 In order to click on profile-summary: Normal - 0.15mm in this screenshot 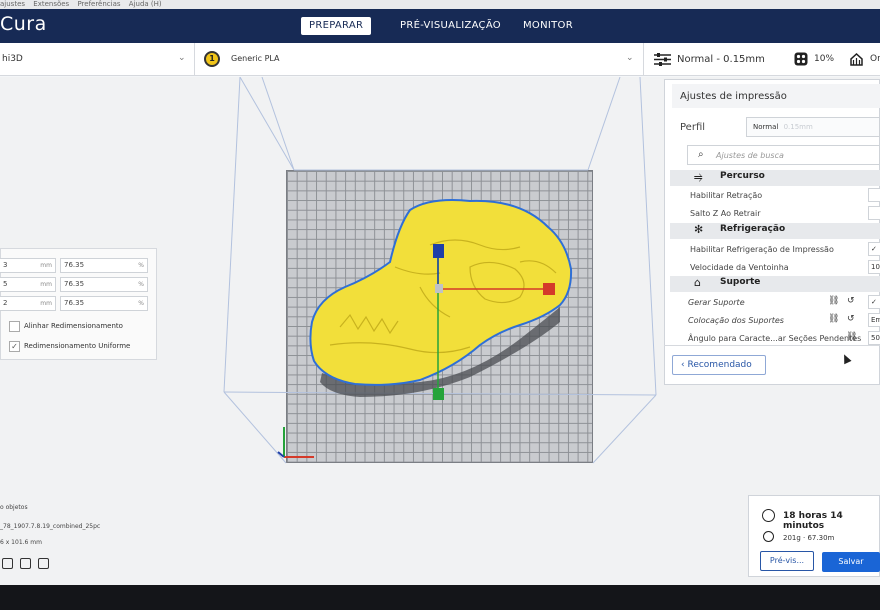, I will do `click(721, 59)`.